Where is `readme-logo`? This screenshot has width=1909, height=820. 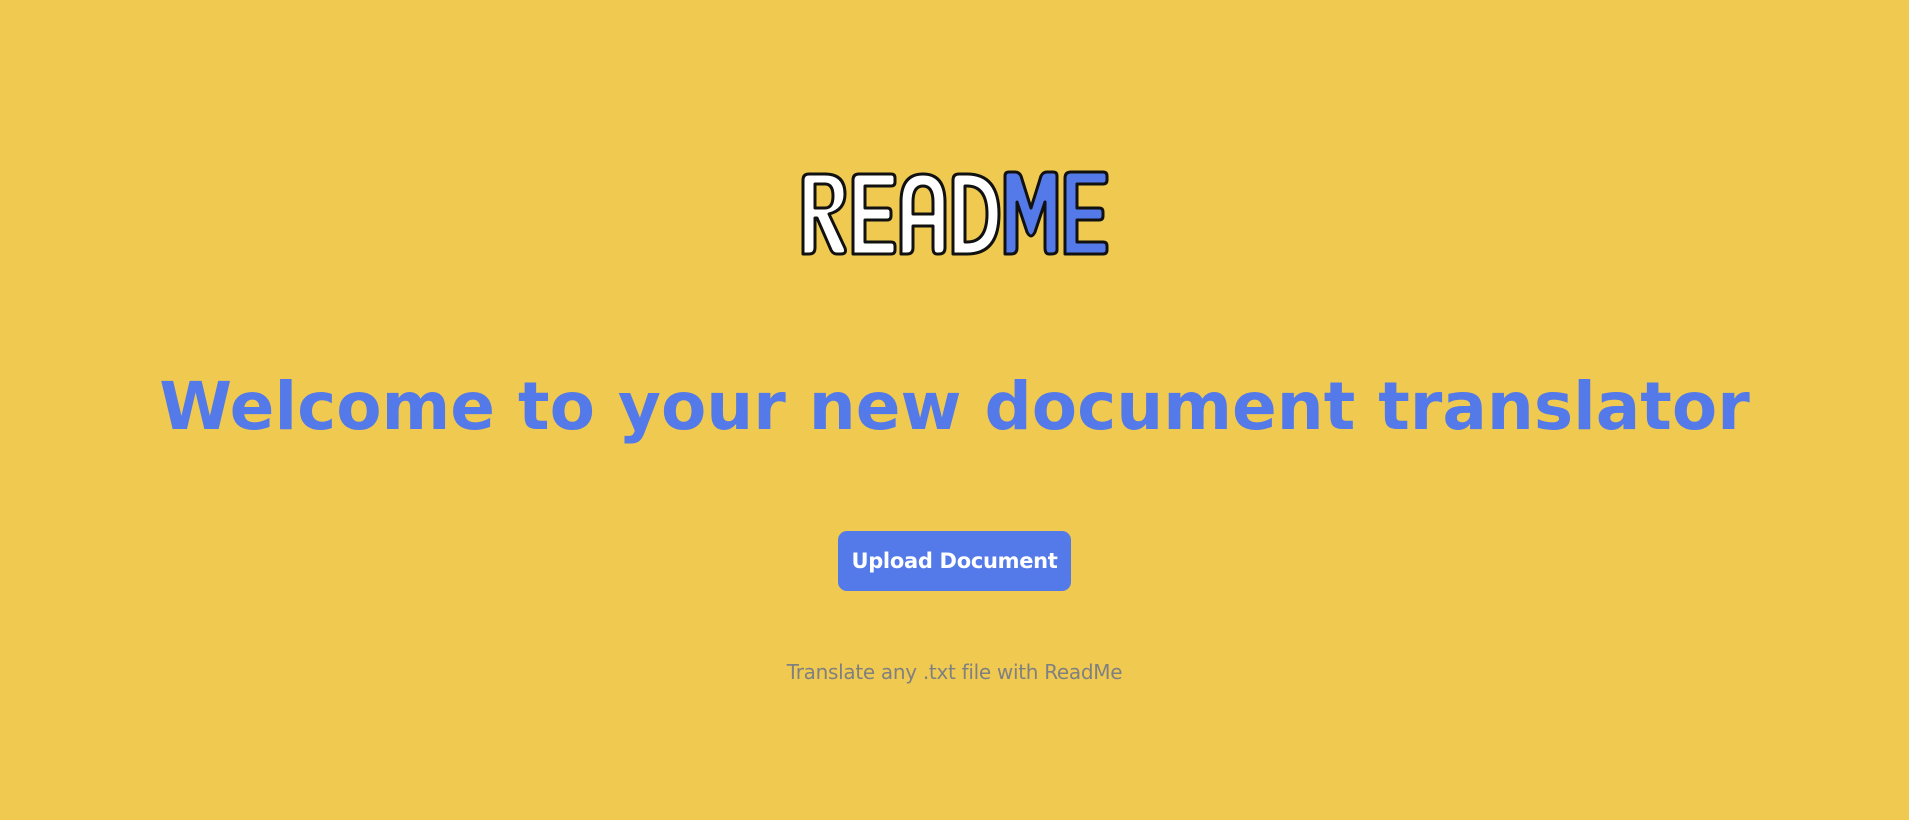 readme-logo is located at coordinates (954, 214).